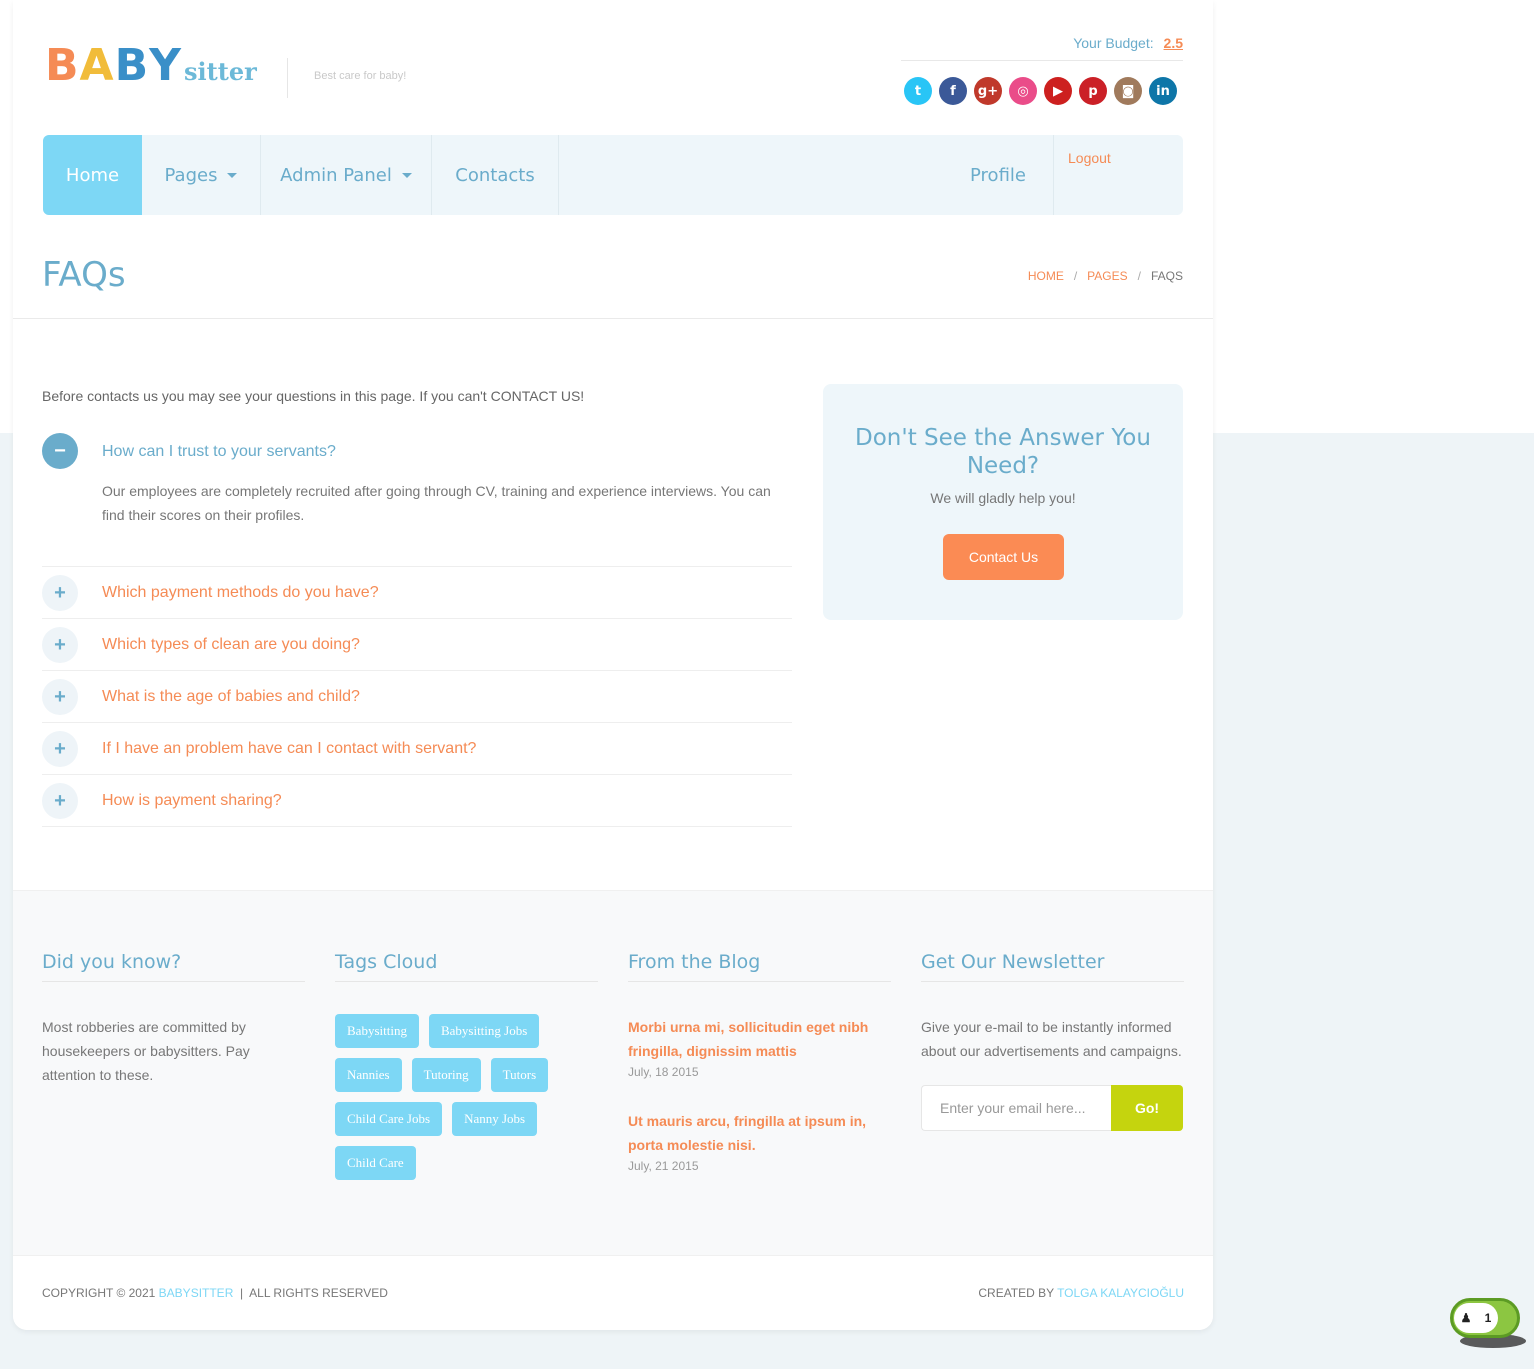  I want to click on nav-profile-label: Profile, so click(998, 175).